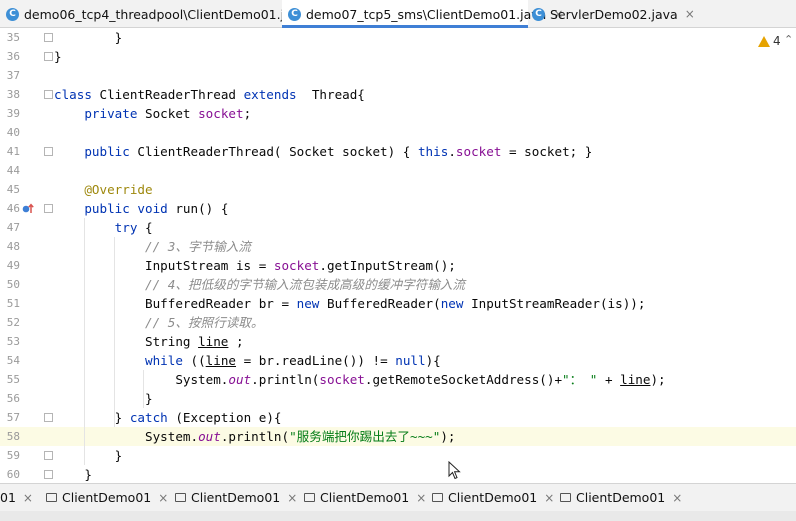 The width and height of the screenshot is (796, 521). What do you see at coordinates (398, 37) in the screenshot?
I see `code-line: 35 }` at bounding box center [398, 37].